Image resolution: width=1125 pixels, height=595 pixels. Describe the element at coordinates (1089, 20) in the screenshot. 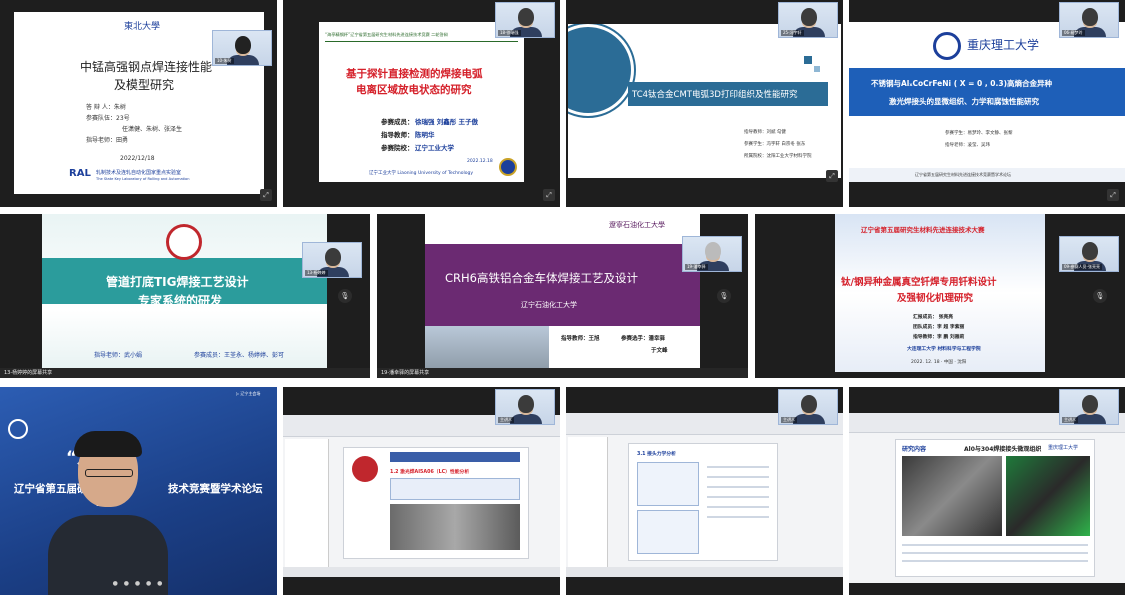

I see `participant-thumbnail: 06-易梦玲` at that location.